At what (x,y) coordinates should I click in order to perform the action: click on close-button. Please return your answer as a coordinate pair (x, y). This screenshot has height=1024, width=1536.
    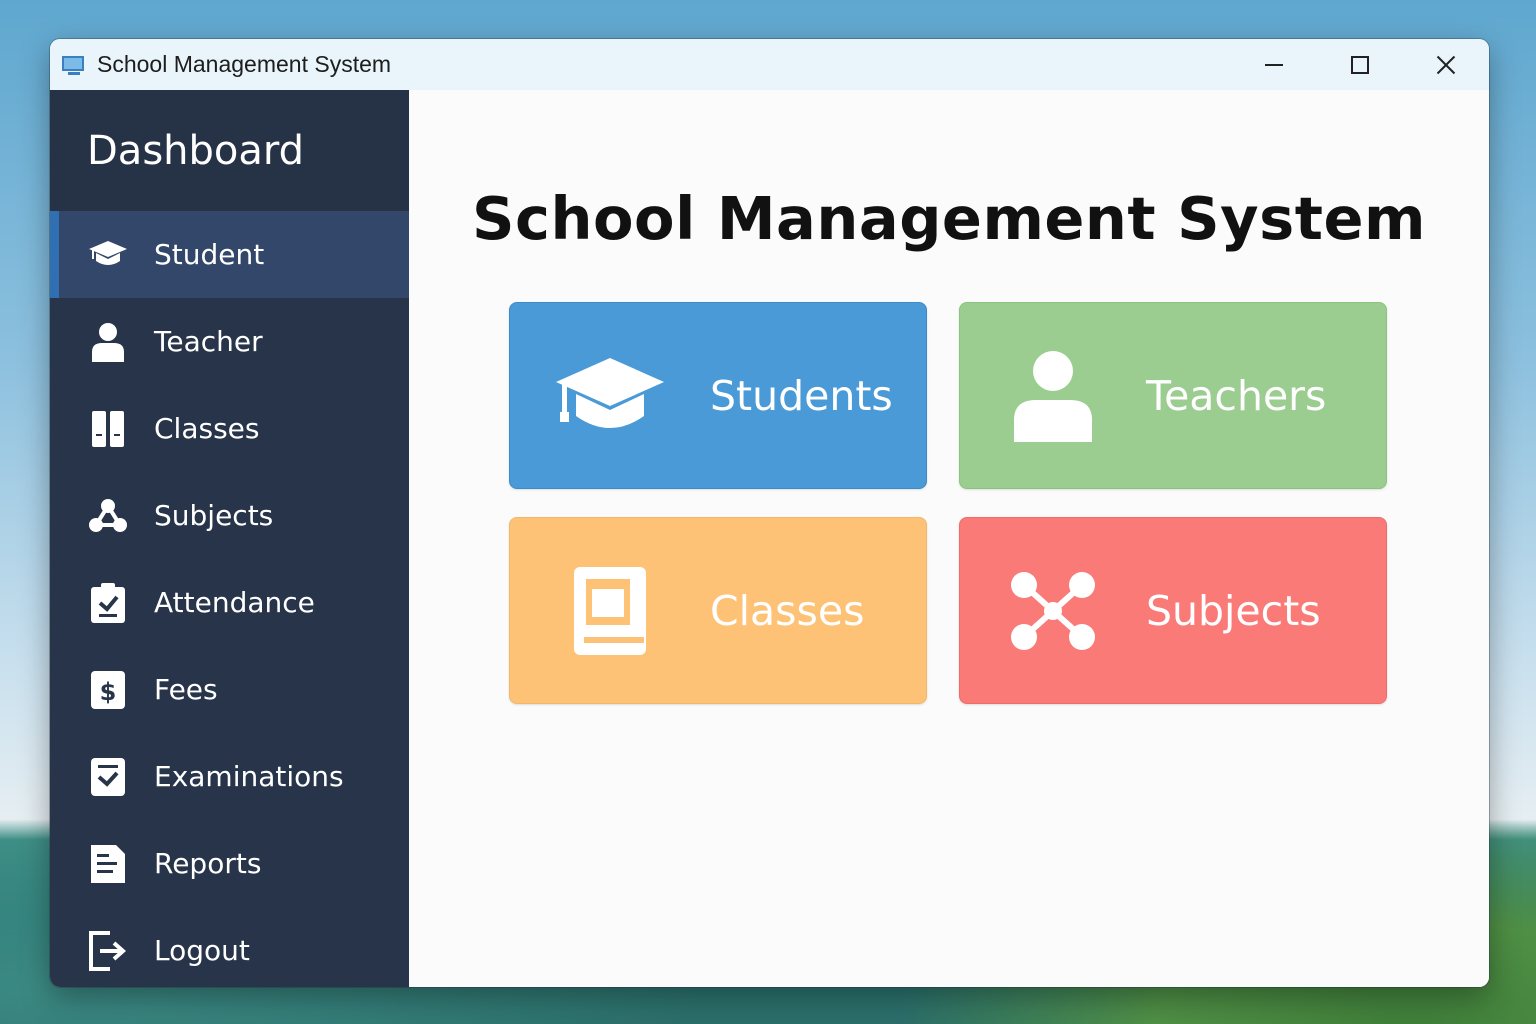
    Looking at the image, I should click on (1446, 64).